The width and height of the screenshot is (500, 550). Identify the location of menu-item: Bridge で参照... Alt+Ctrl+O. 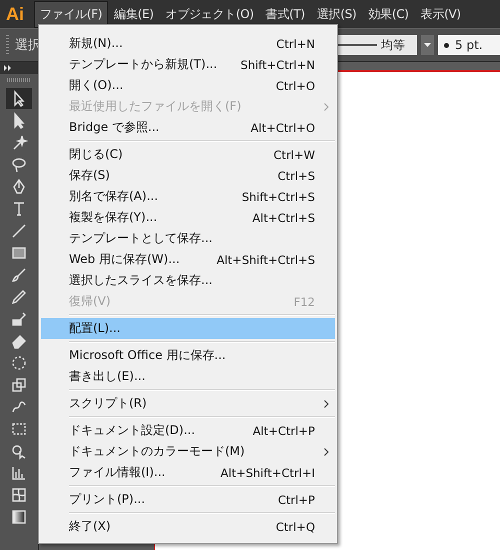
(188, 127).